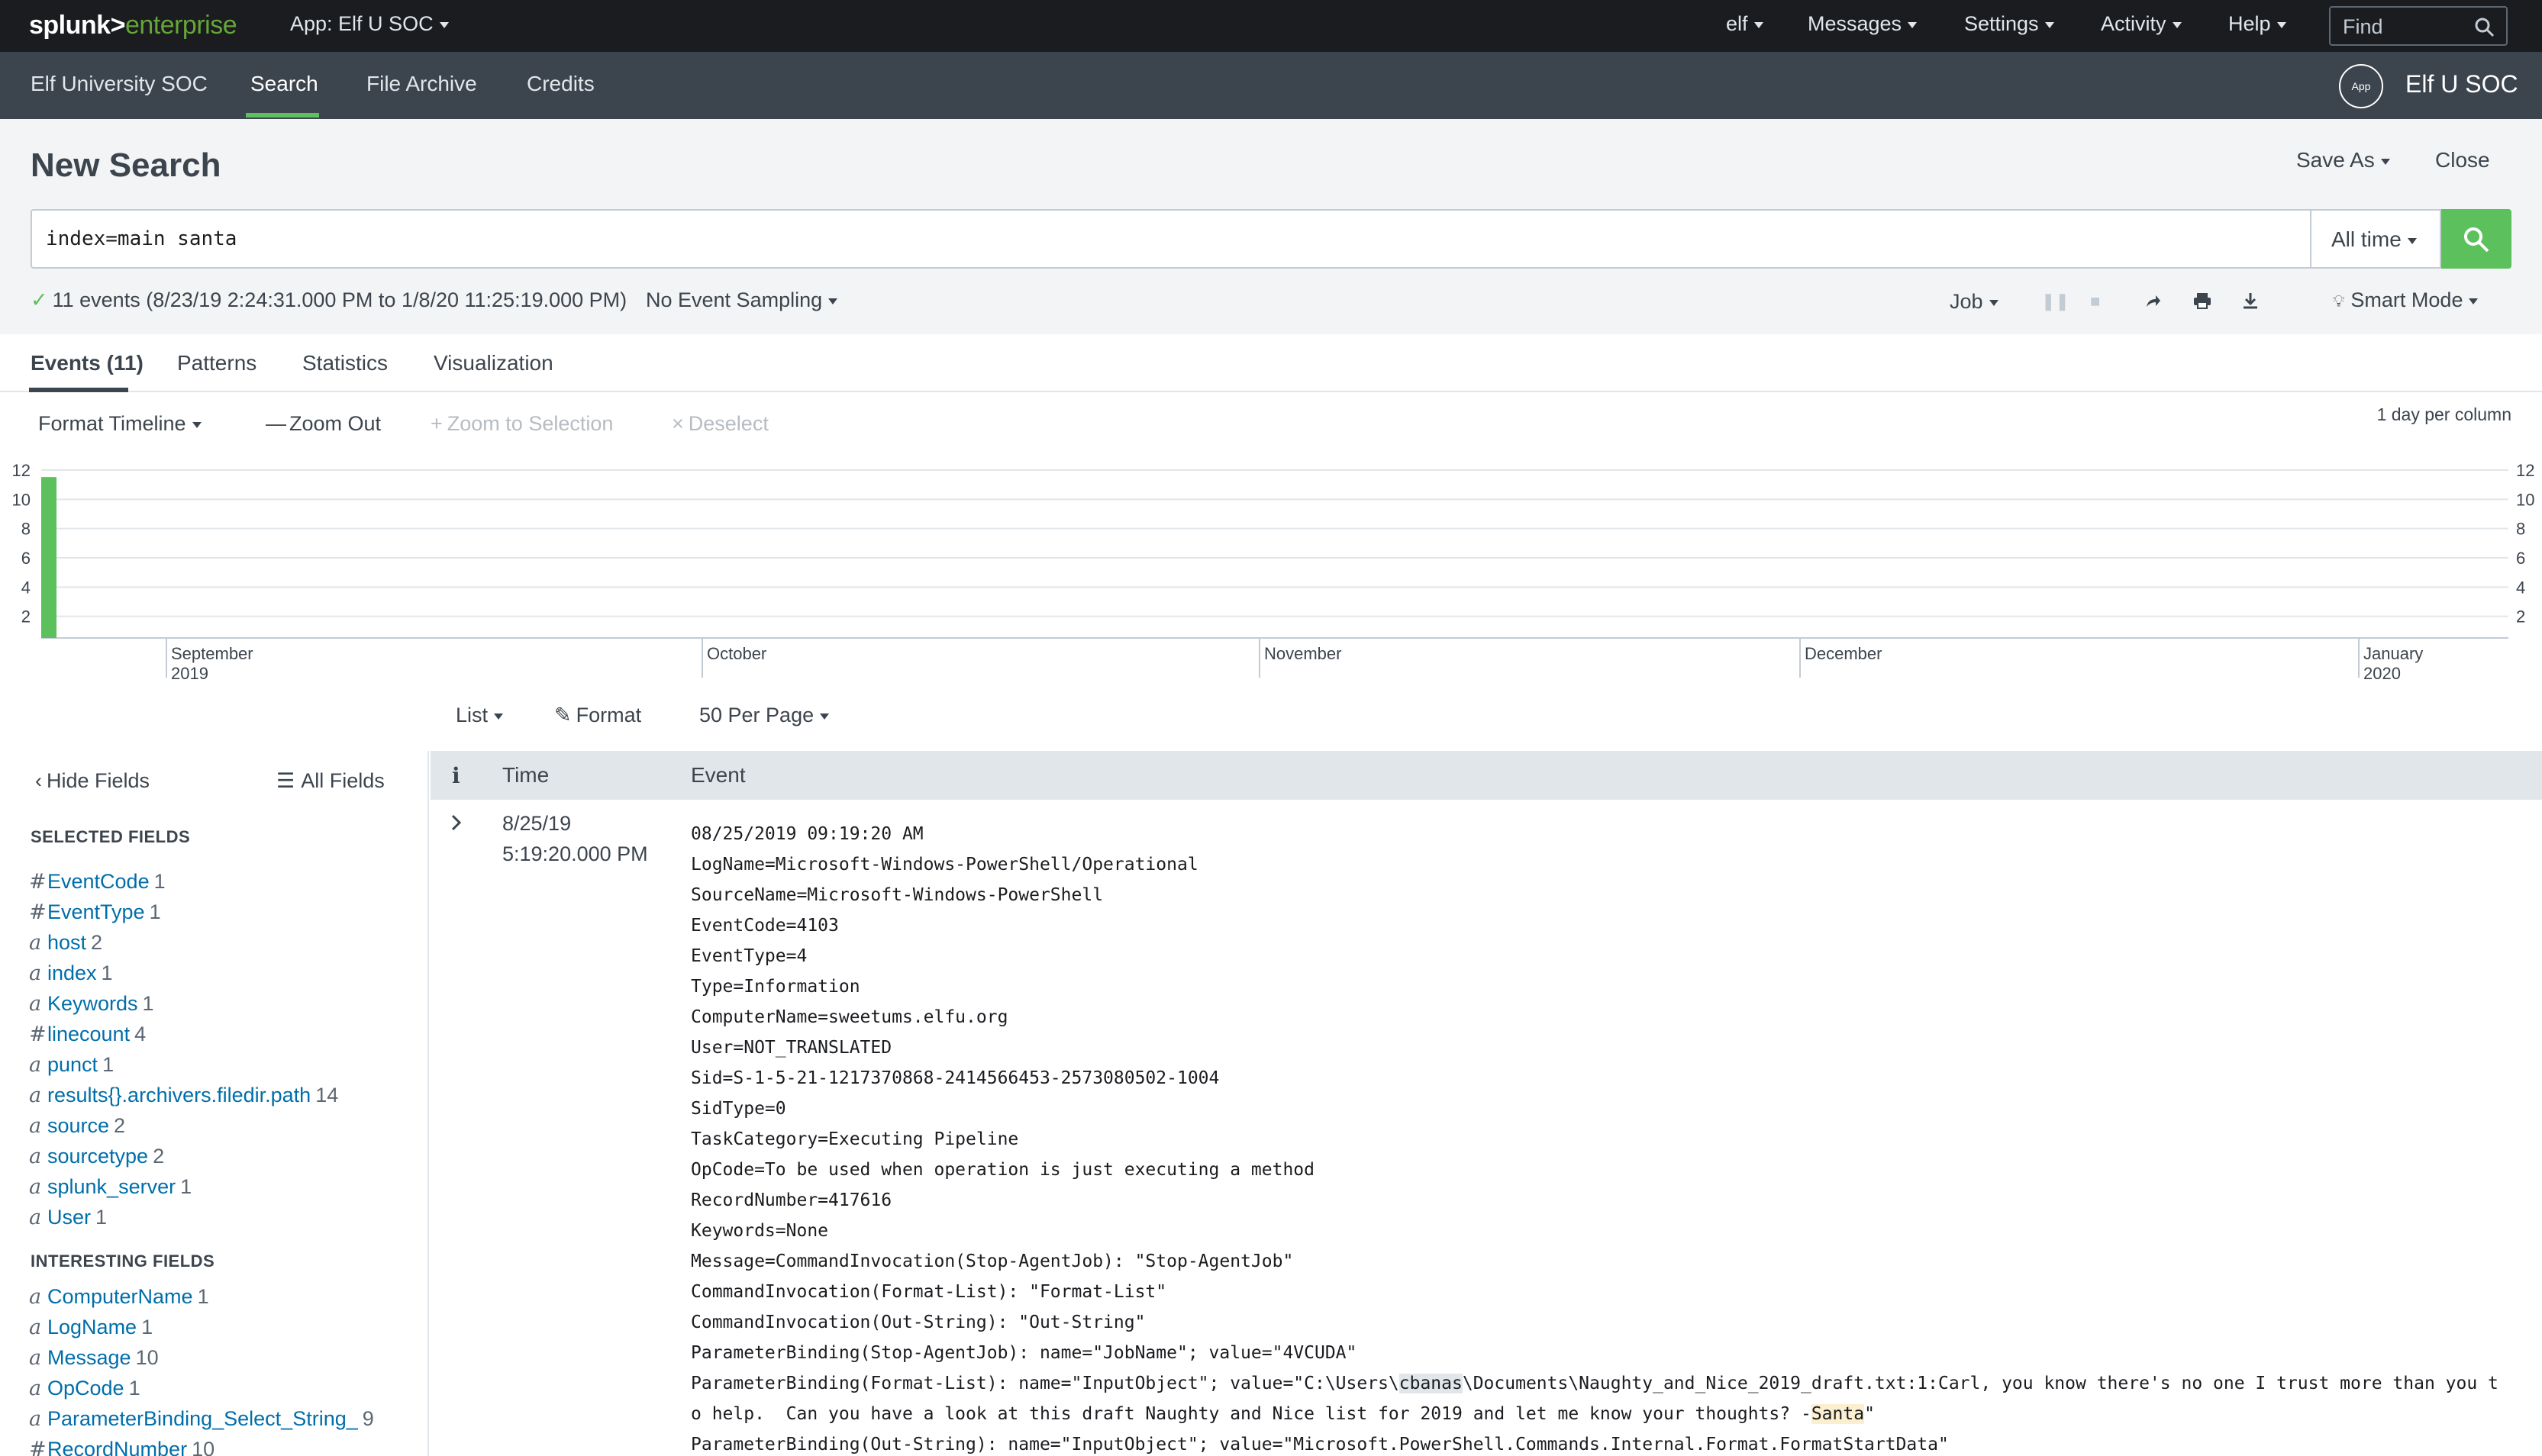  What do you see at coordinates (179, 1095) in the screenshot?
I see `field-name: results{}.archivers.filedir.path` at bounding box center [179, 1095].